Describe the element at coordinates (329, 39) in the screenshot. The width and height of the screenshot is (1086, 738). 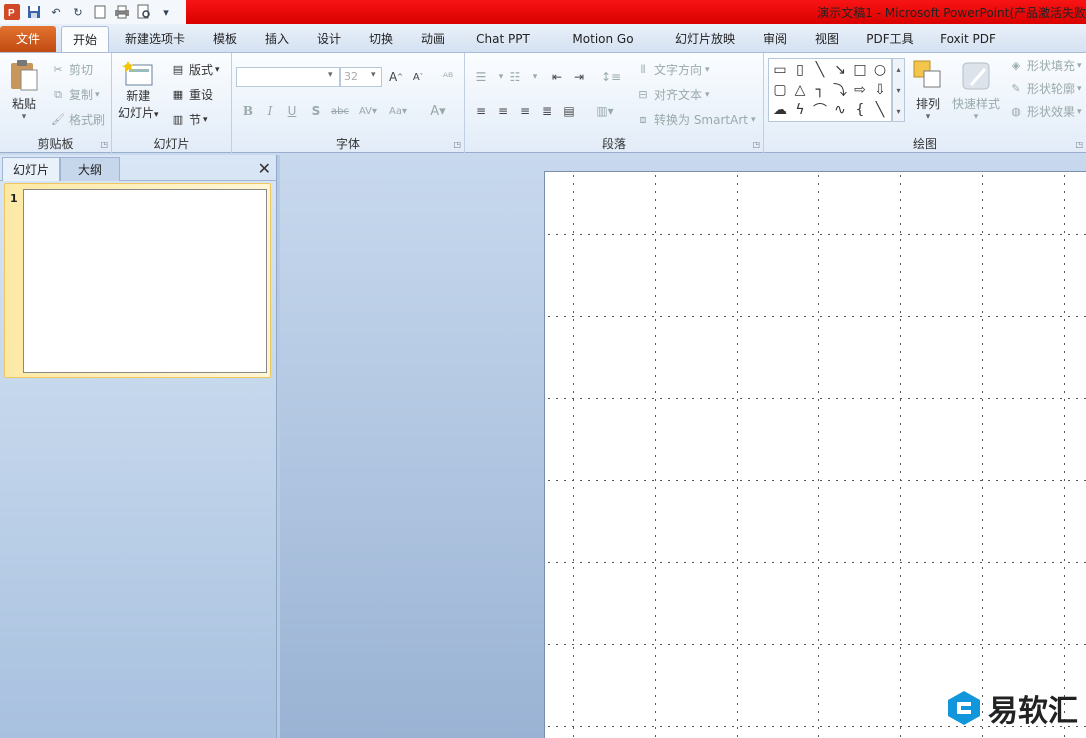
I see `tab-design: 设计` at that location.